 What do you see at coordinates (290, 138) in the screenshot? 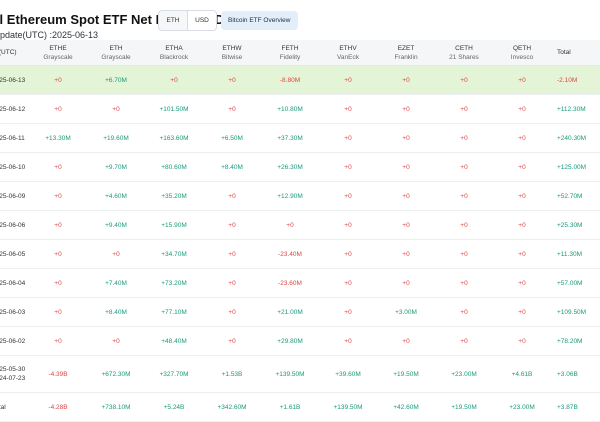
I see `flow-value-cell: +37.30M` at bounding box center [290, 138].